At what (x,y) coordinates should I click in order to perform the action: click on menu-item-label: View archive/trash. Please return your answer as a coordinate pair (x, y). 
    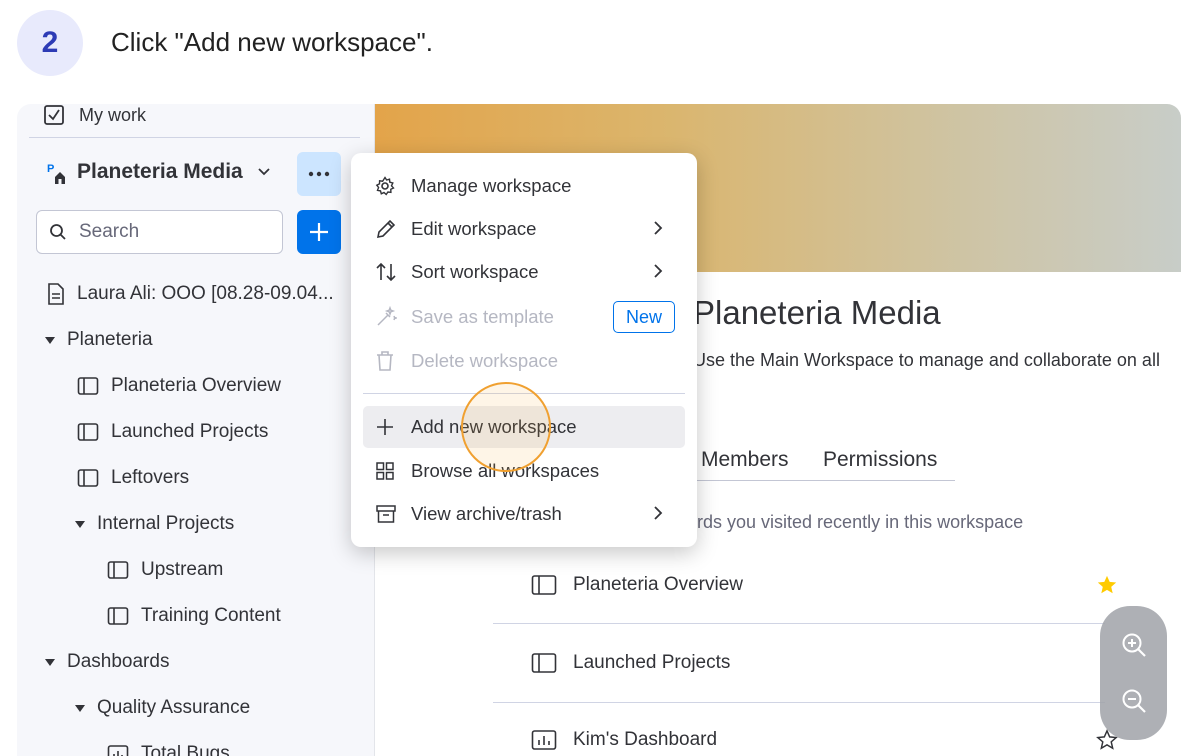
    Looking at the image, I should click on (486, 513).